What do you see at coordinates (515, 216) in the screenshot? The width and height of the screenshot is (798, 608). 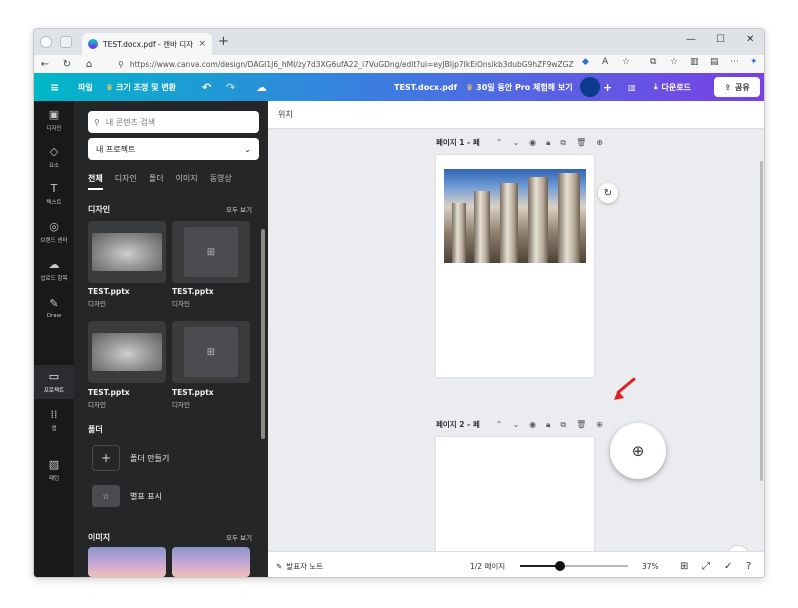 I see `columns-photo` at bounding box center [515, 216].